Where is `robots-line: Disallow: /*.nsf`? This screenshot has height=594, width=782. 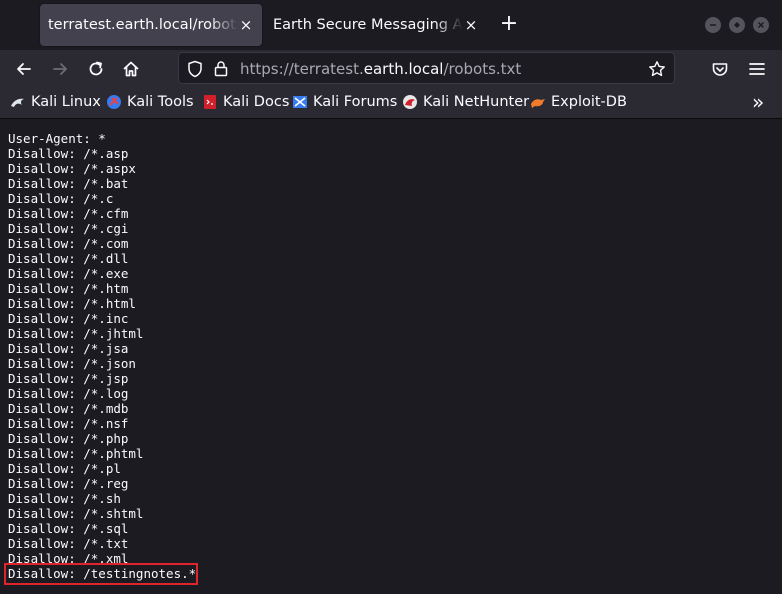 robots-line: Disallow: /*.nsf is located at coordinates (68, 423).